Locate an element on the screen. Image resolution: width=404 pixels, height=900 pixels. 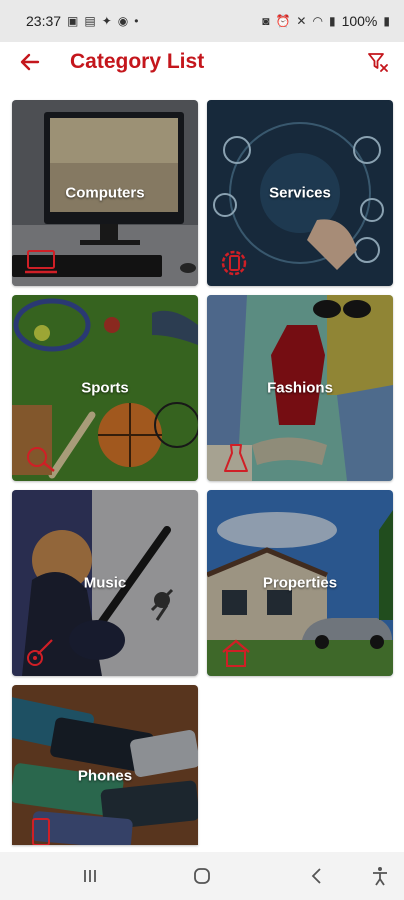
category-tile-computers: Computers is located at coordinates (105, 193).